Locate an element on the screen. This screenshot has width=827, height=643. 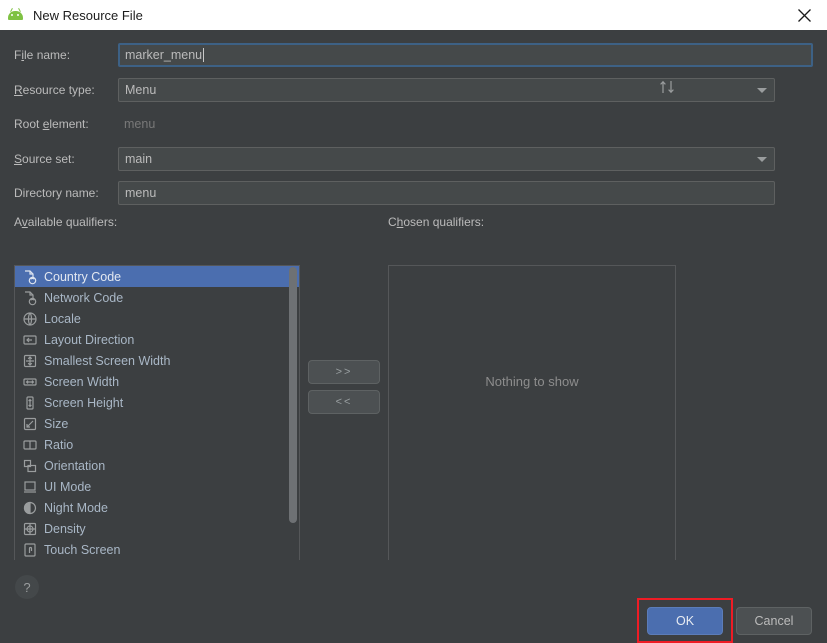
smallest-screen-width-icon is located at coordinates (30, 361).